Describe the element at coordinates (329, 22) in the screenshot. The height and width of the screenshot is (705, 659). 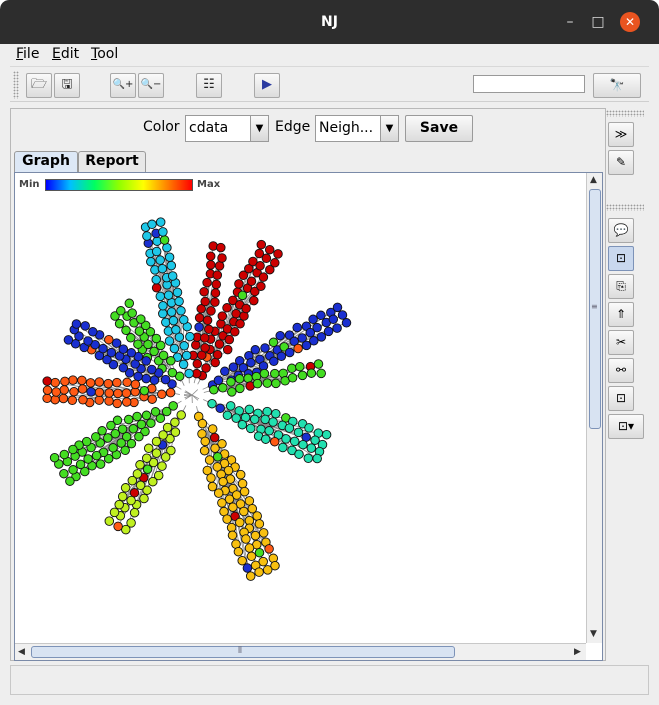
I see `title-bar: NJ – □ ✕` at that location.